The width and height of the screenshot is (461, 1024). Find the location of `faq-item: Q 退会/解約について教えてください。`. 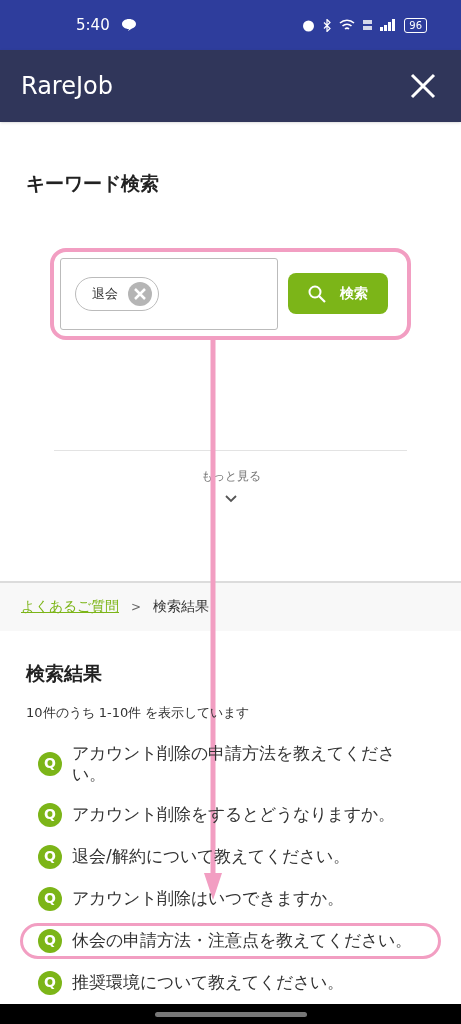

faq-item: Q 退会/解約について教えてください。 is located at coordinates (230, 856).